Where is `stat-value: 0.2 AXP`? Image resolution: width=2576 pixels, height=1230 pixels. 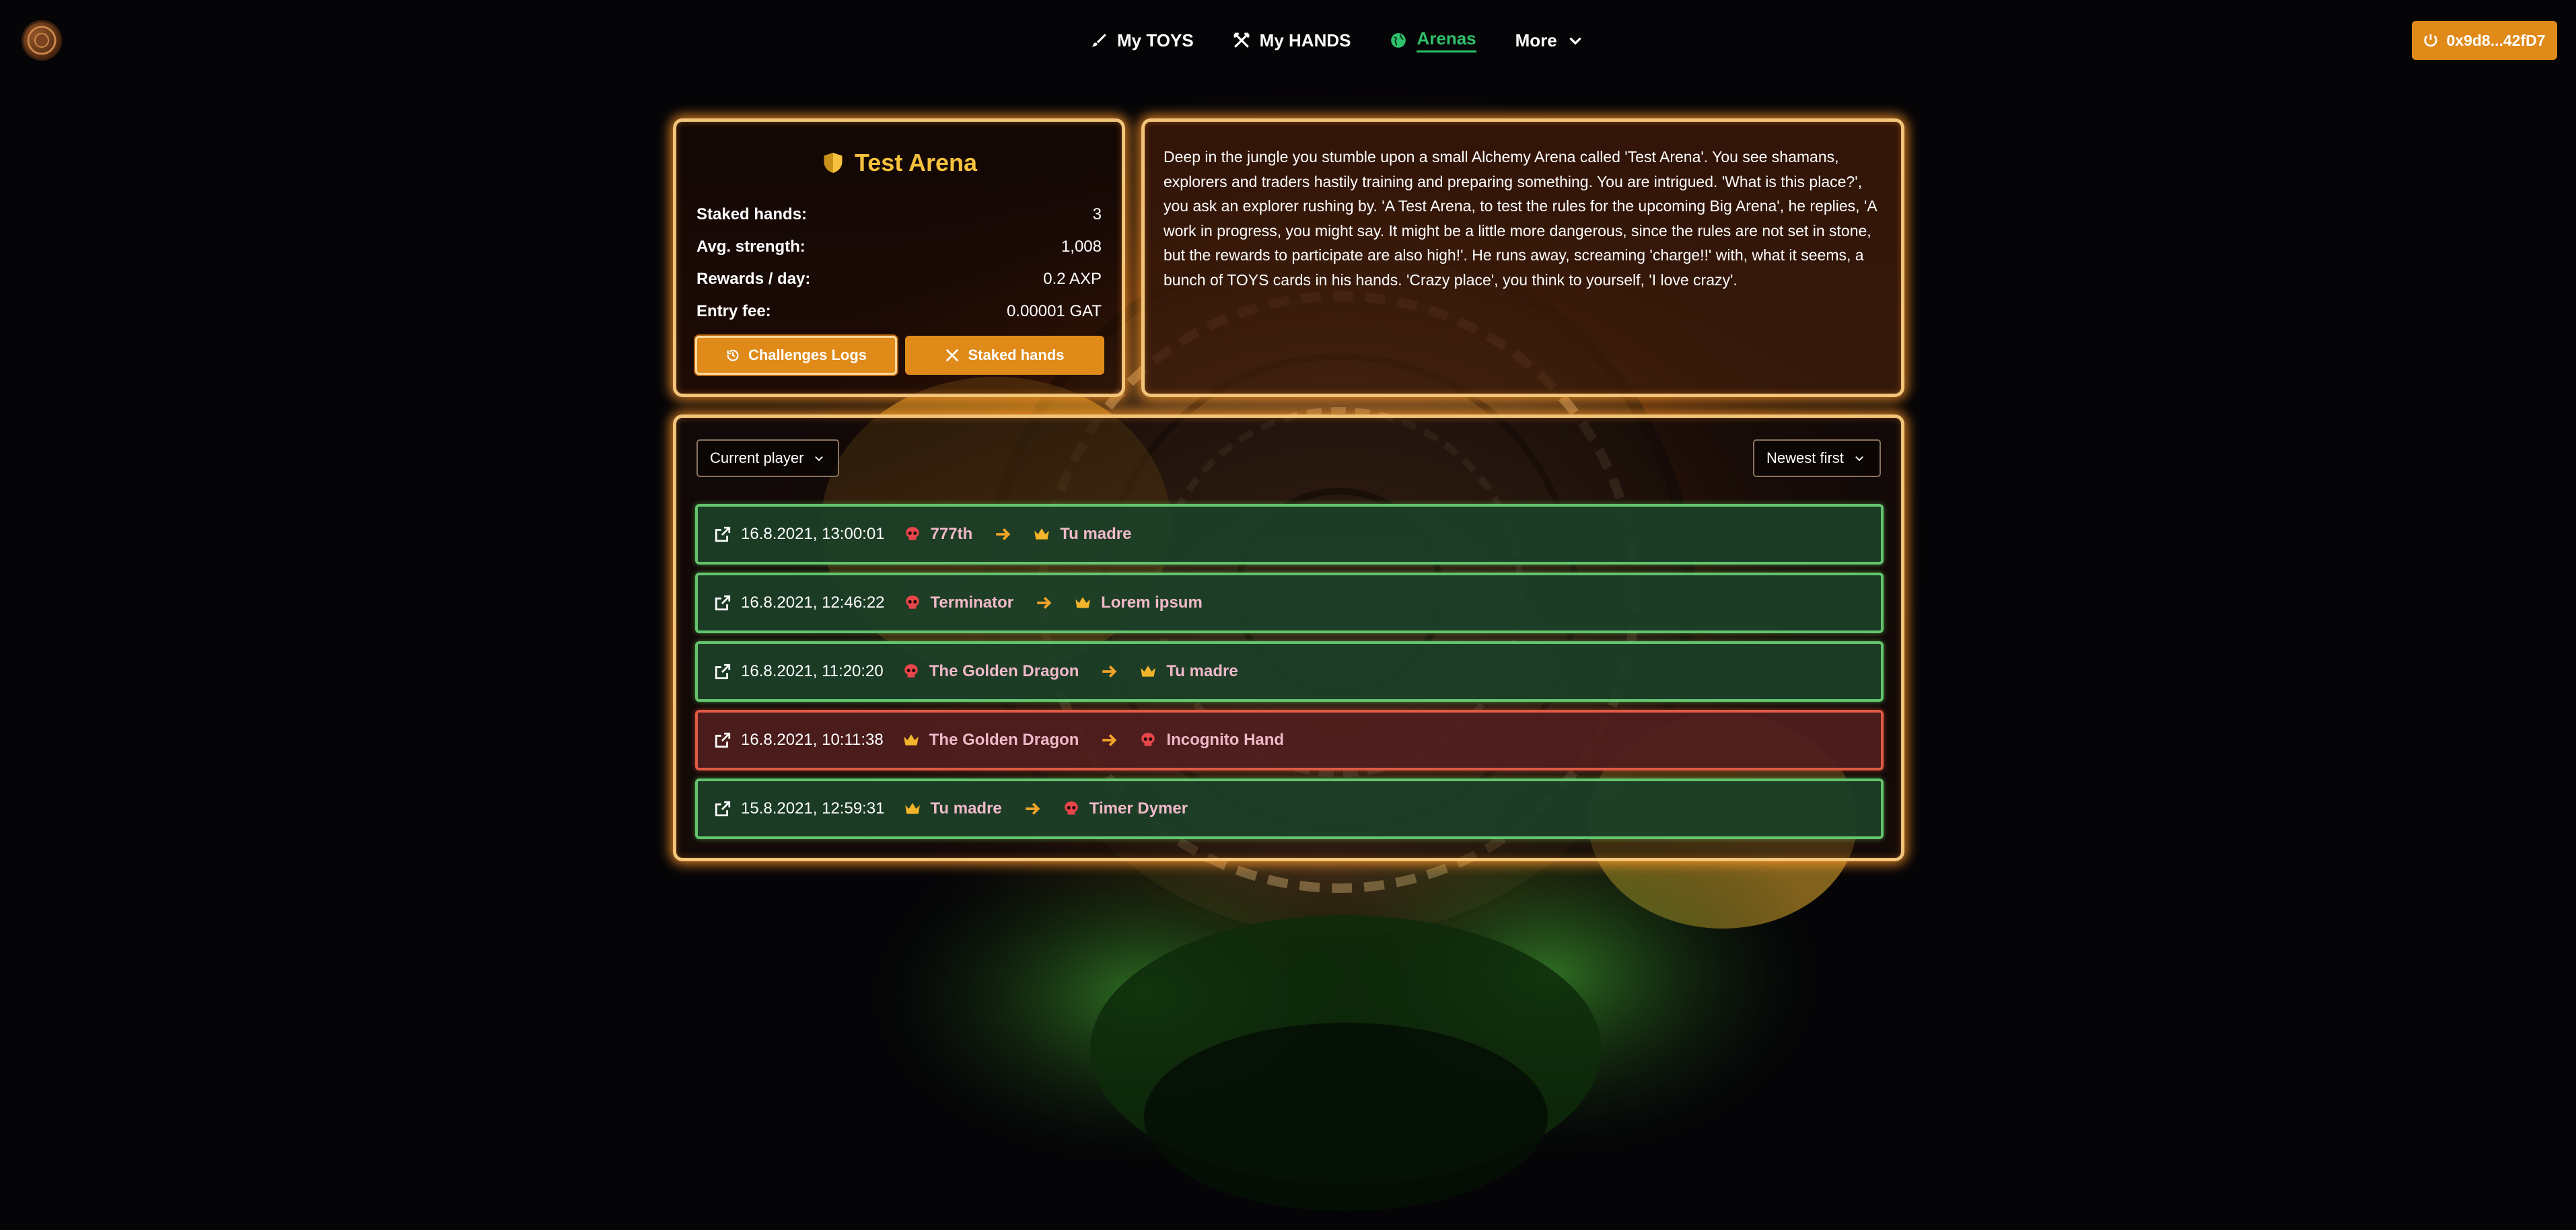
stat-value: 0.2 AXP is located at coordinates (1072, 279).